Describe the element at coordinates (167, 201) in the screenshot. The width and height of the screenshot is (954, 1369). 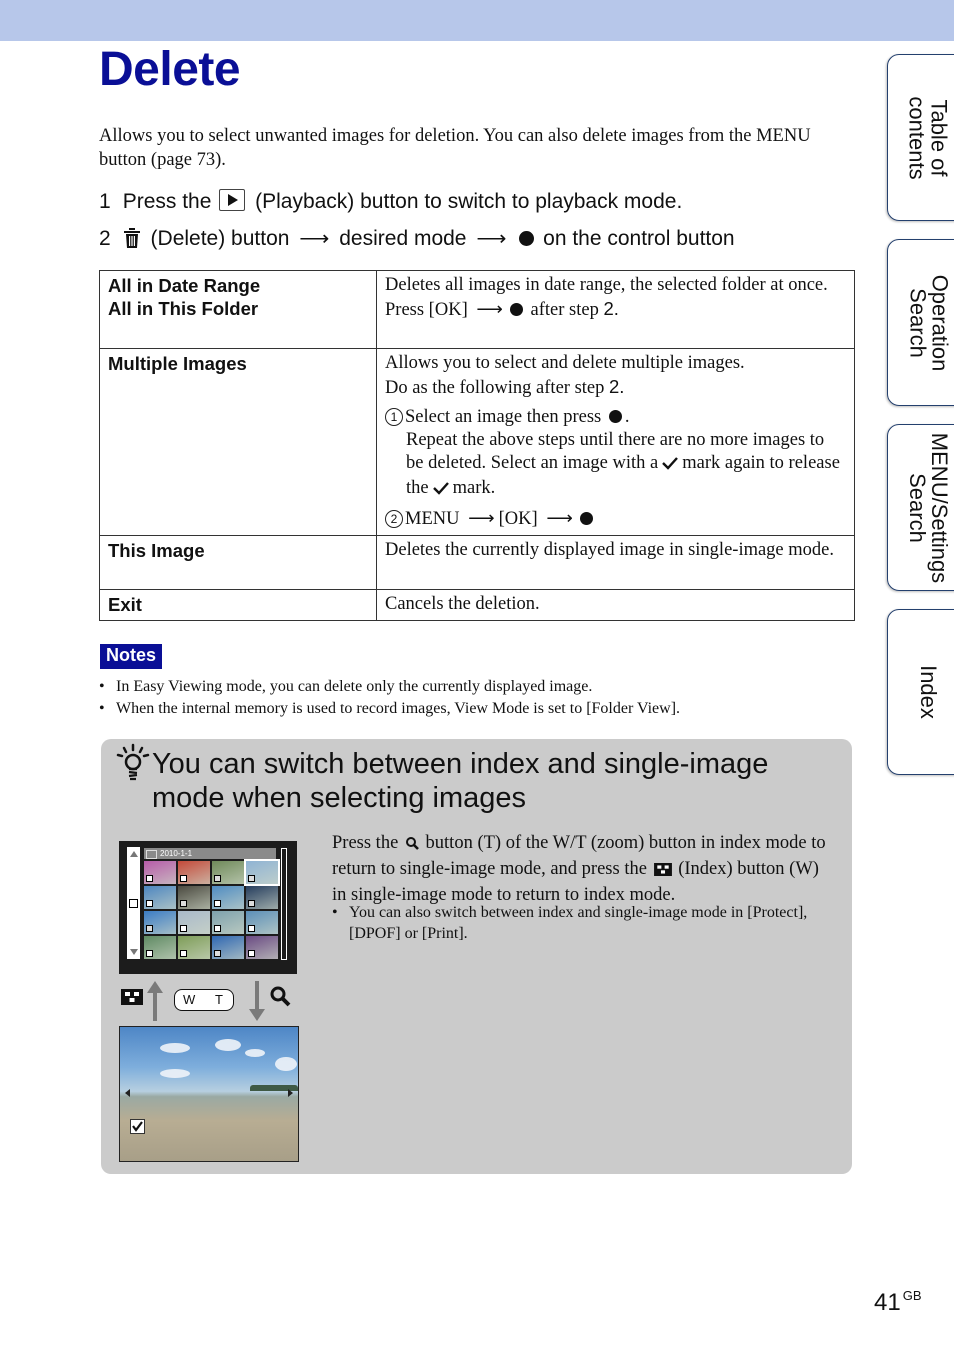
I see `step-text: Press the` at that location.